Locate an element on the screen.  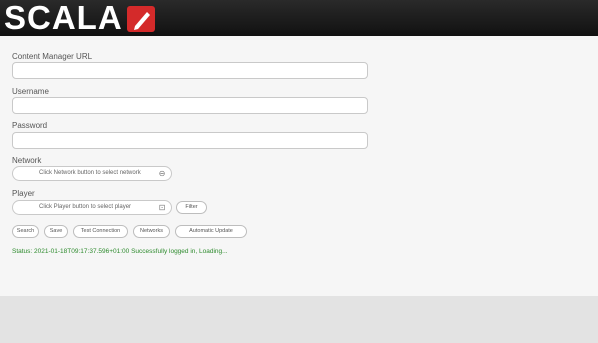
test-connection-button: Test Connection is located at coordinates (100, 231).